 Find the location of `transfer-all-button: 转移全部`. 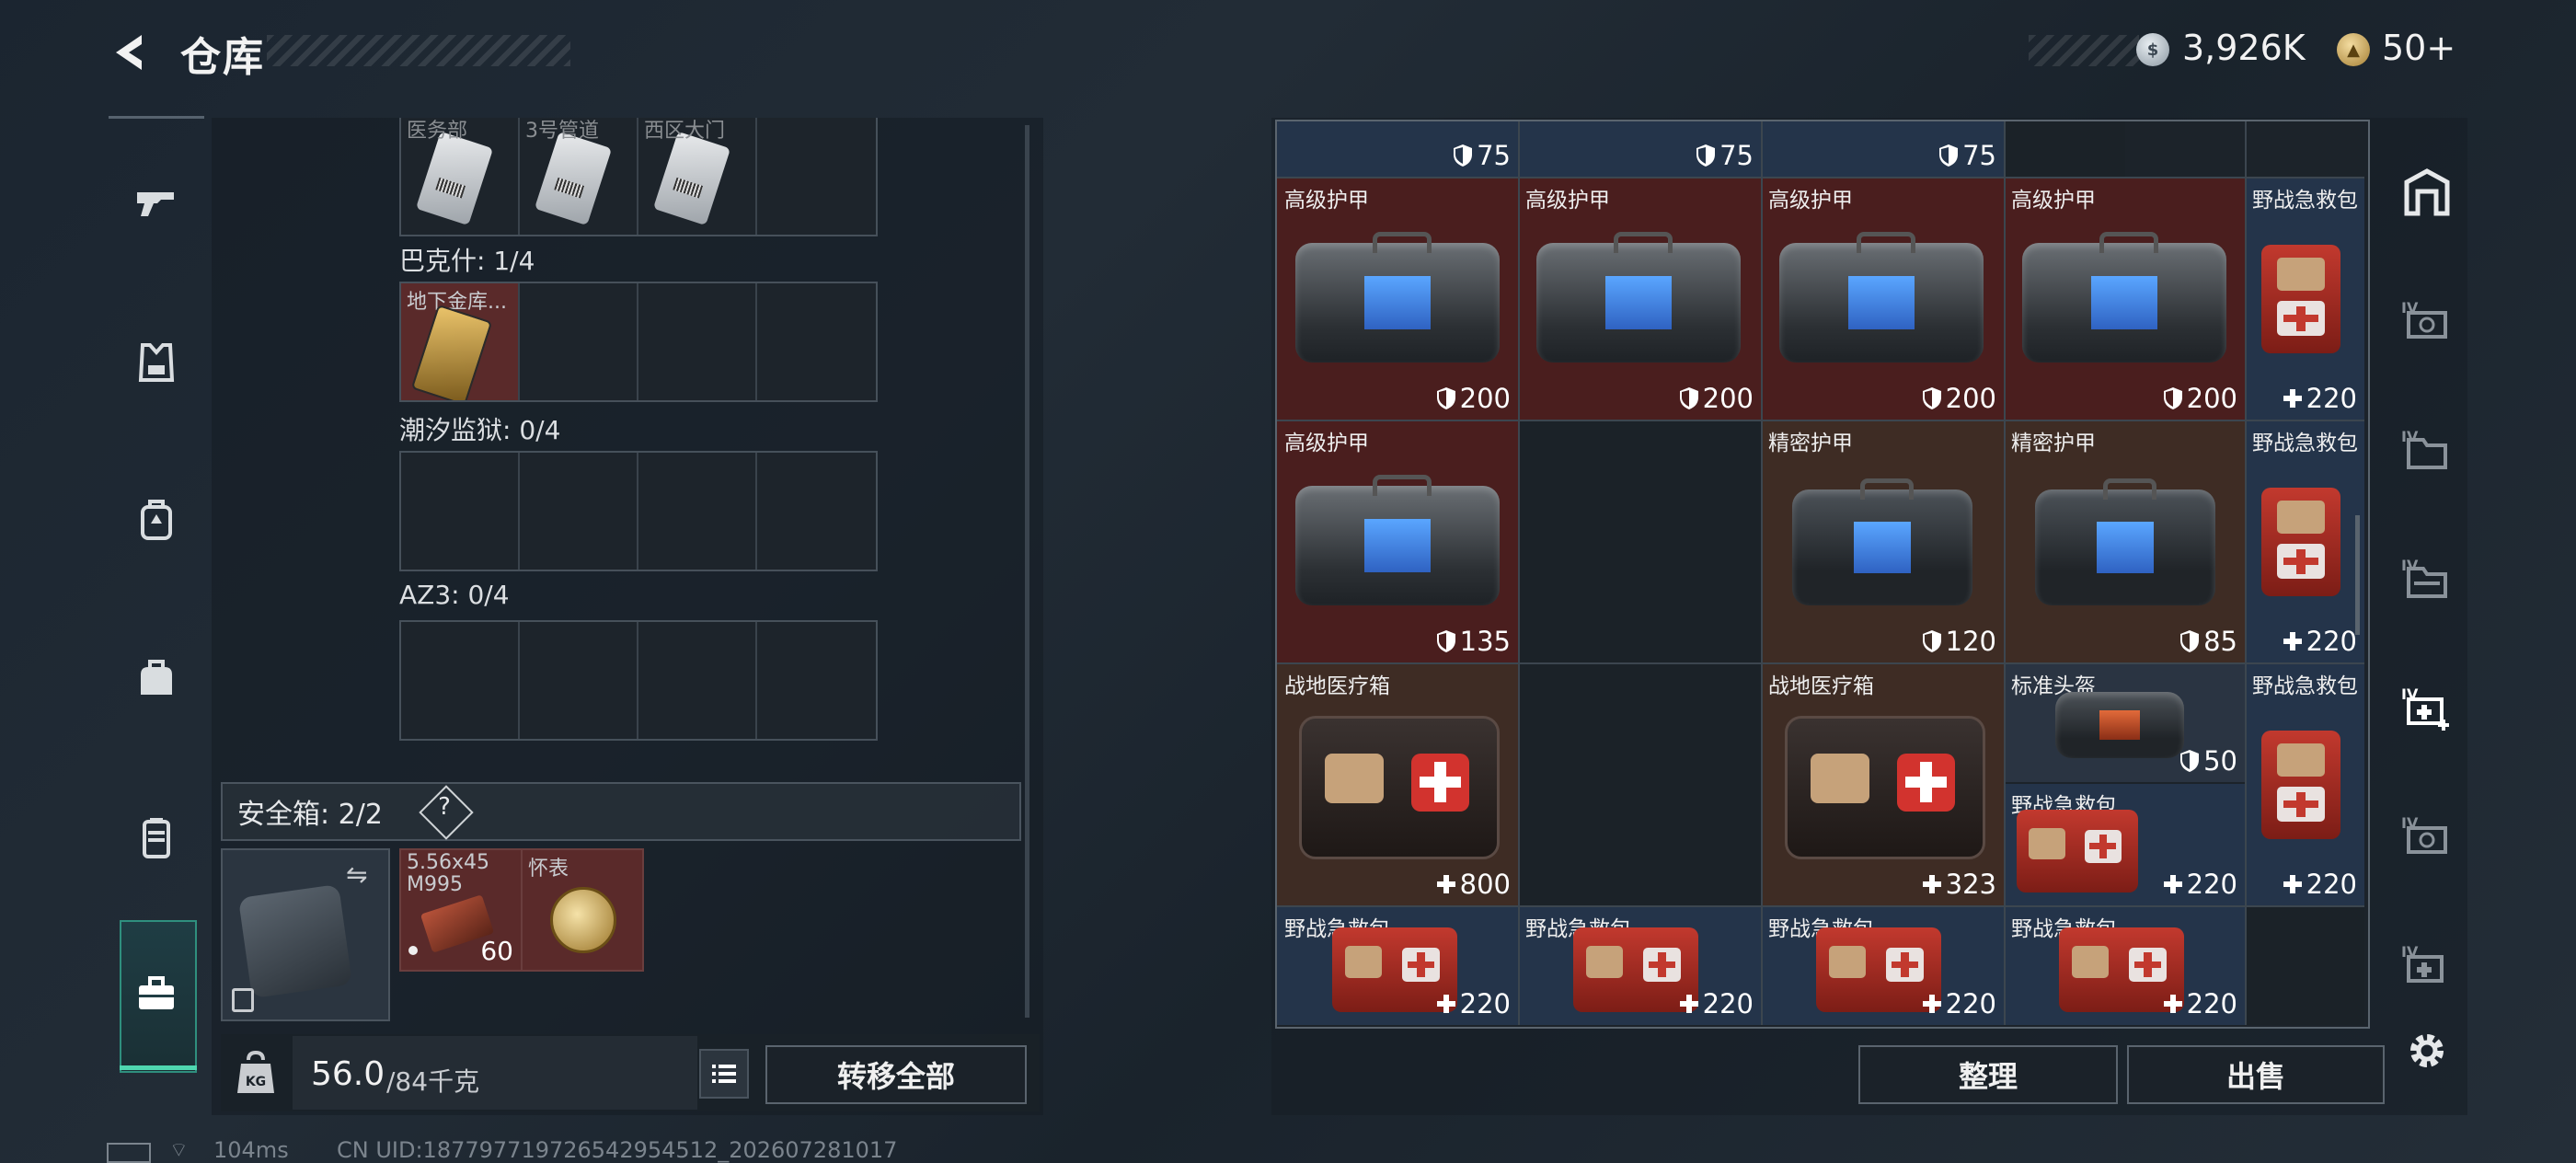

transfer-all-button: 转移全部 is located at coordinates (896, 1075).